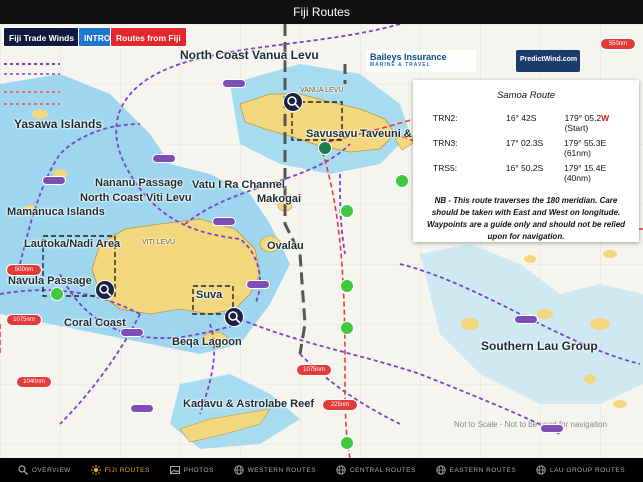 The image size is (643, 482). What do you see at coordinates (148, 37) in the screenshot?
I see `routes-from-fiji-button: Routes from Fiji` at bounding box center [148, 37].